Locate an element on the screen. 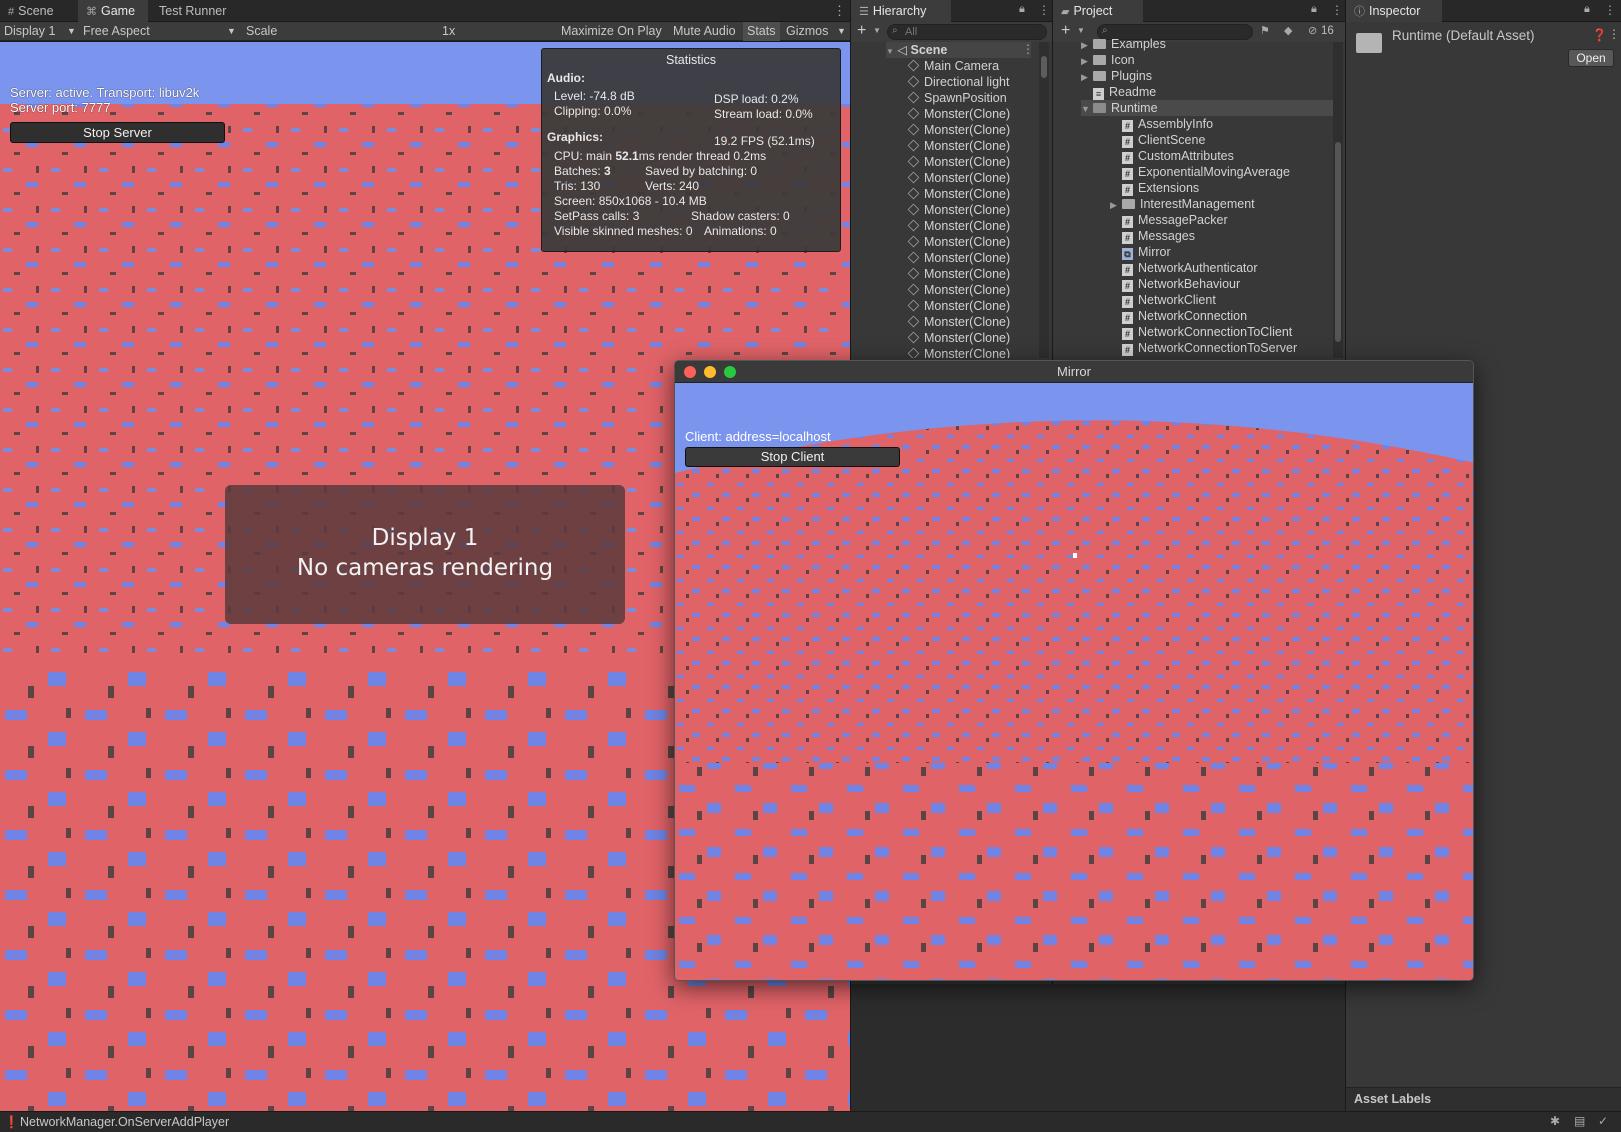 The width and height of the screenshot is (1621, 1132). project-item: ▶ Icon is located at coordinates (1108, 60).